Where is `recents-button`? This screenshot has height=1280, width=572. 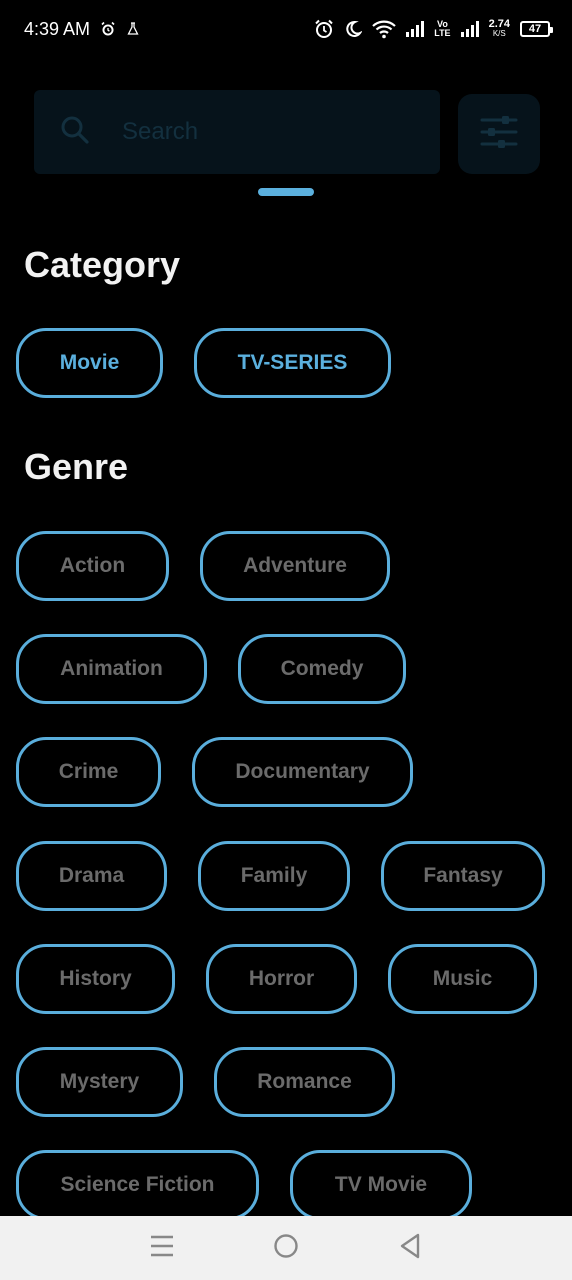
recents-button is located at coordinates (162, 1248).